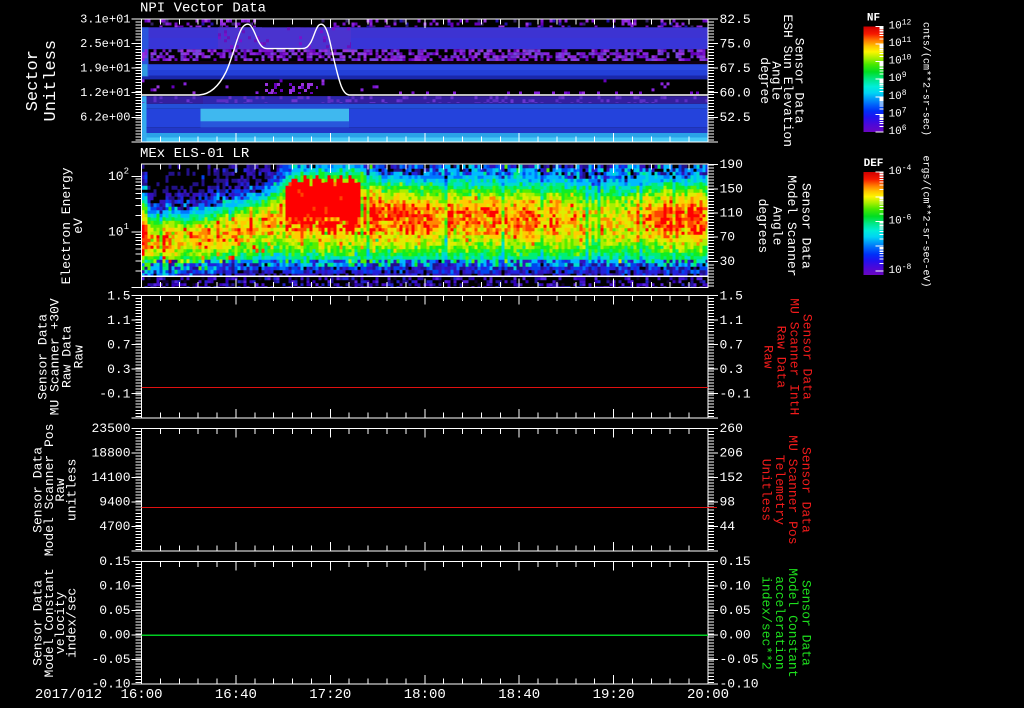 The image size is (1024, 708). I want to click on svg-text: index/sec, so click(71, 623).